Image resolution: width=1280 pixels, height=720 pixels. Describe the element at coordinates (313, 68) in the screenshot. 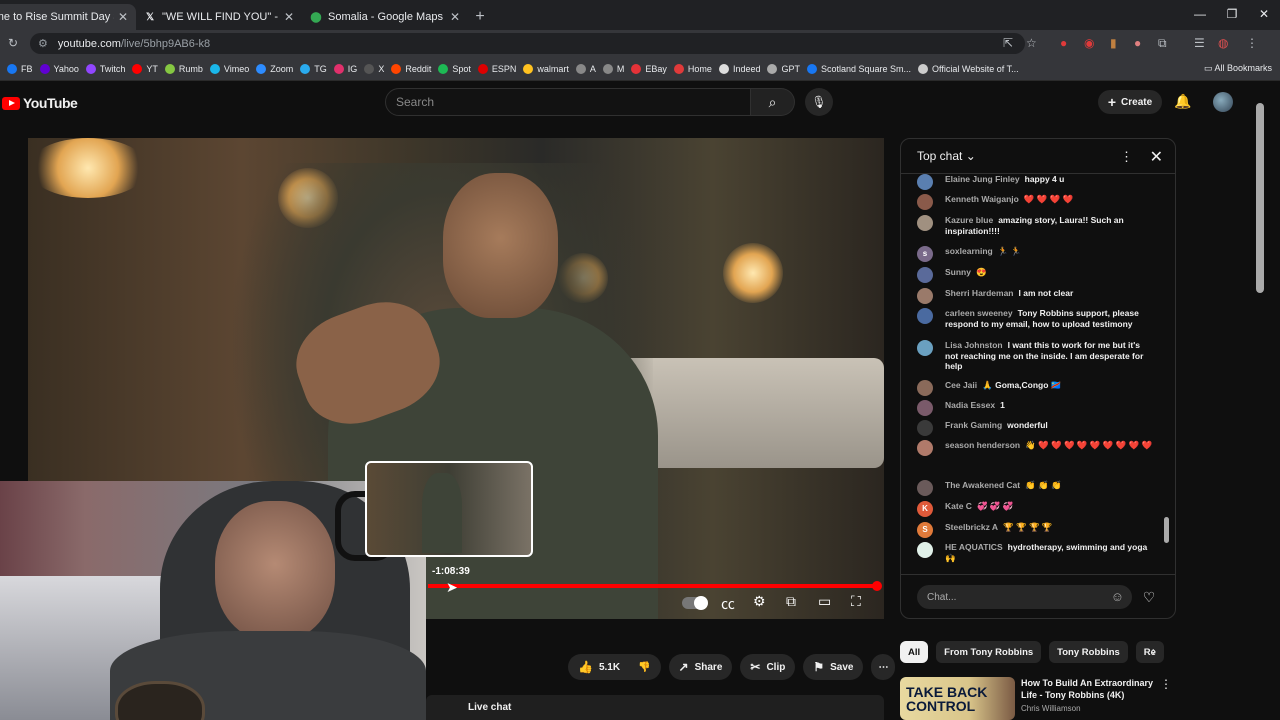

I see `bookmark: TG` at that location.